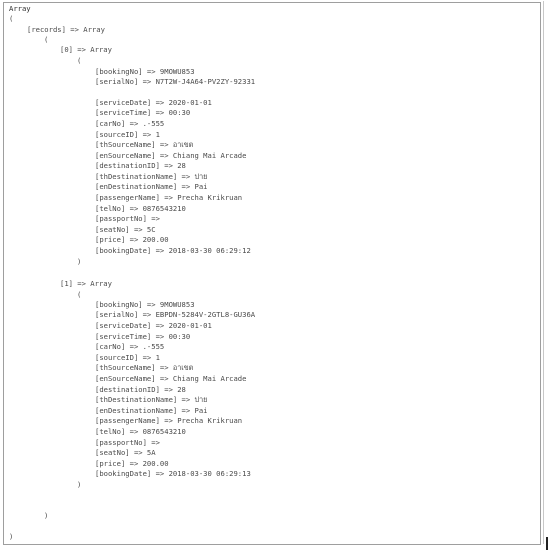  What do you see at coordinates (143, 112) in the screenshot?
I see `record-0-field: [serviceTime] => 00:30` at bounding box center [143, 112].